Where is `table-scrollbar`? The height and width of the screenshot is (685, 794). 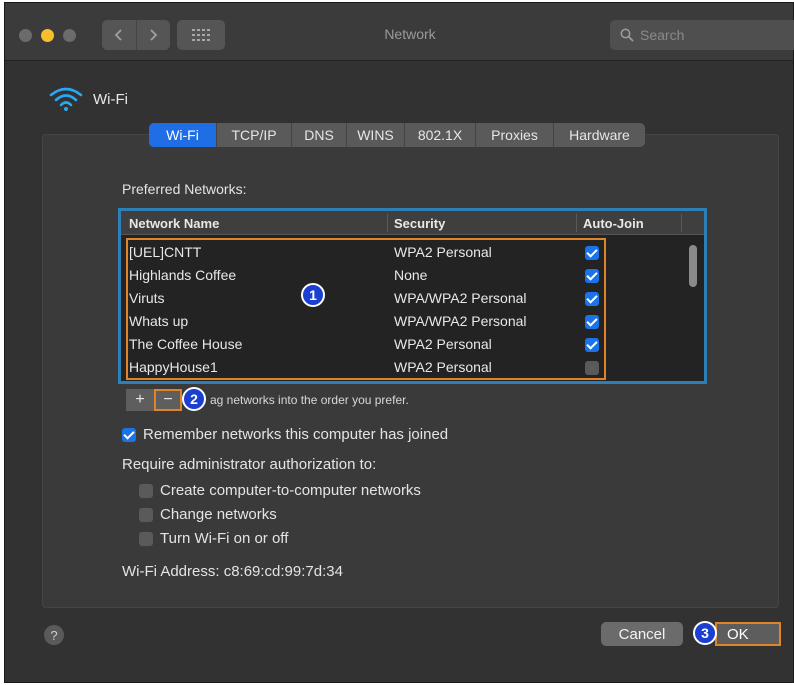 table-scrollbar is located at coordinates (693, 266).